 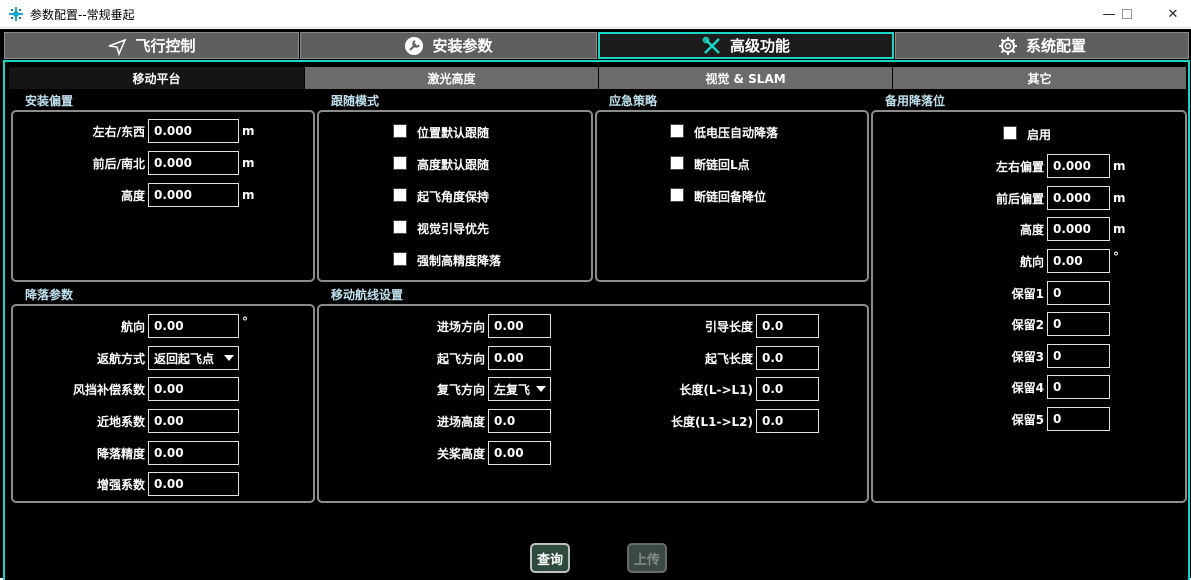 What do you see at coordinates (108, 390) in the screenshot?
I see `field-label: 风挡补偿系数` at bounding box center [108, 390].